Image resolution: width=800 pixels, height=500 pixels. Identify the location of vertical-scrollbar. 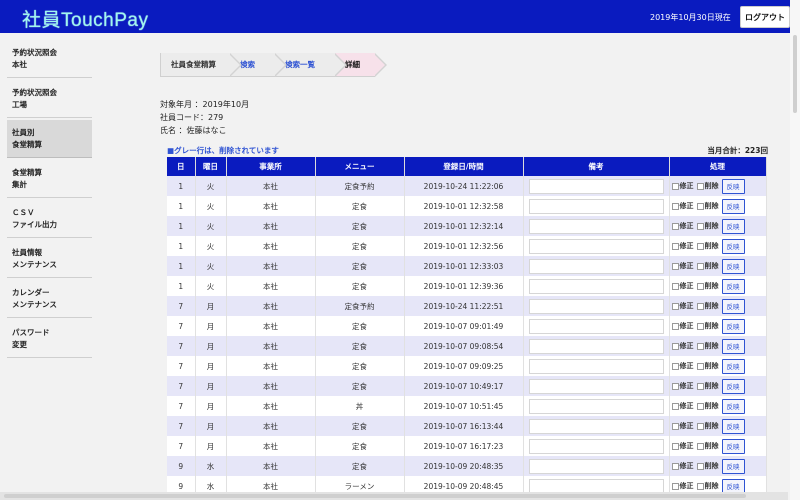
(795, 250).